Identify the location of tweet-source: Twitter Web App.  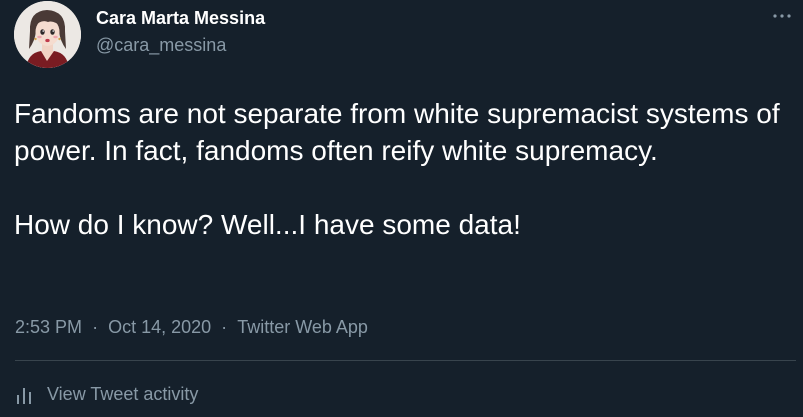
(302, 327).